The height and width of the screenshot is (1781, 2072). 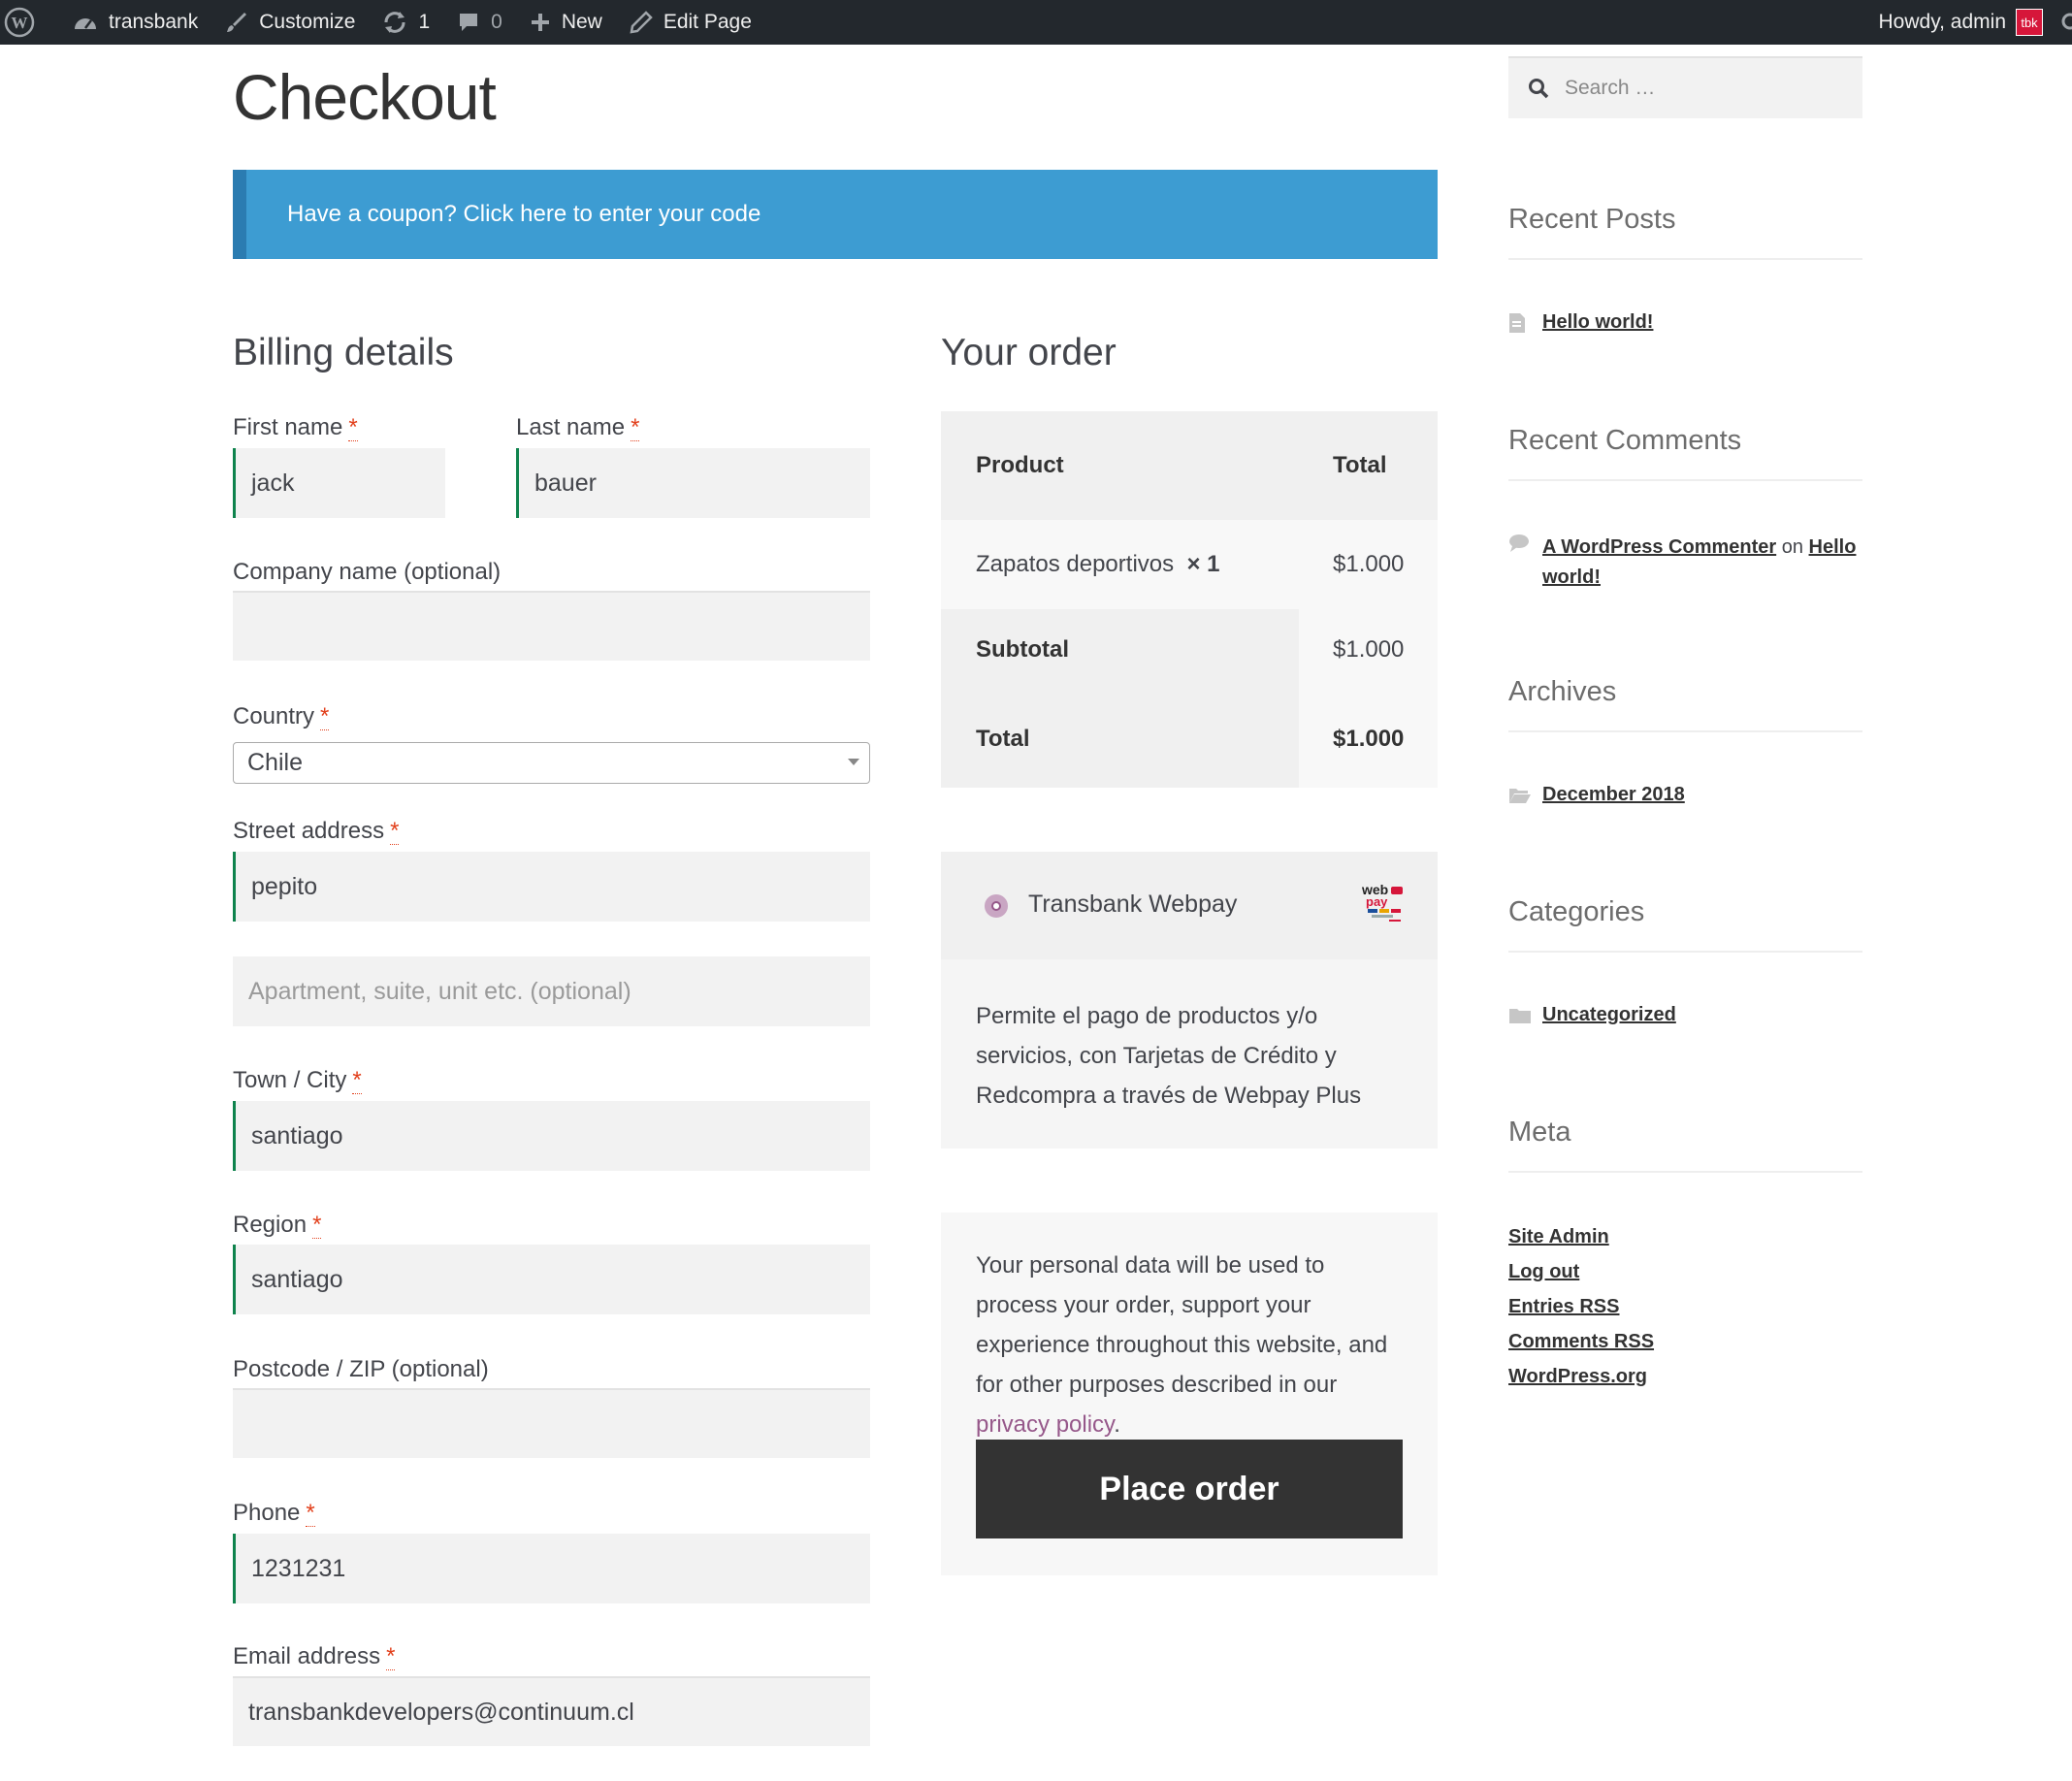 I want to click on meta-heading: Meta, so click(x=1685, y=1145).